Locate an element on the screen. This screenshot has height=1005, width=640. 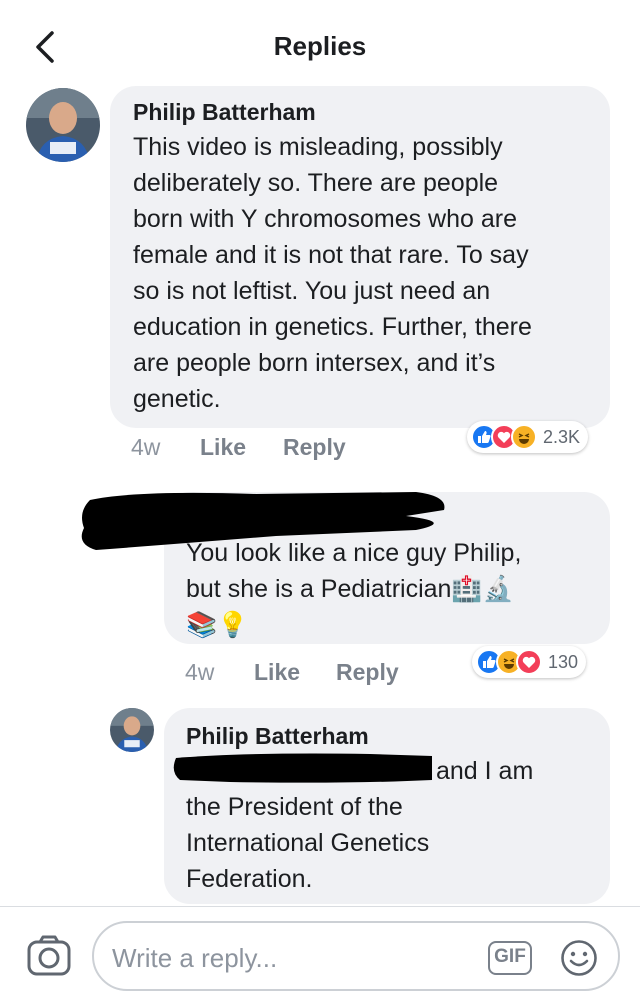
reaction-summary: 2.3K is located at coordinates (528, 437).